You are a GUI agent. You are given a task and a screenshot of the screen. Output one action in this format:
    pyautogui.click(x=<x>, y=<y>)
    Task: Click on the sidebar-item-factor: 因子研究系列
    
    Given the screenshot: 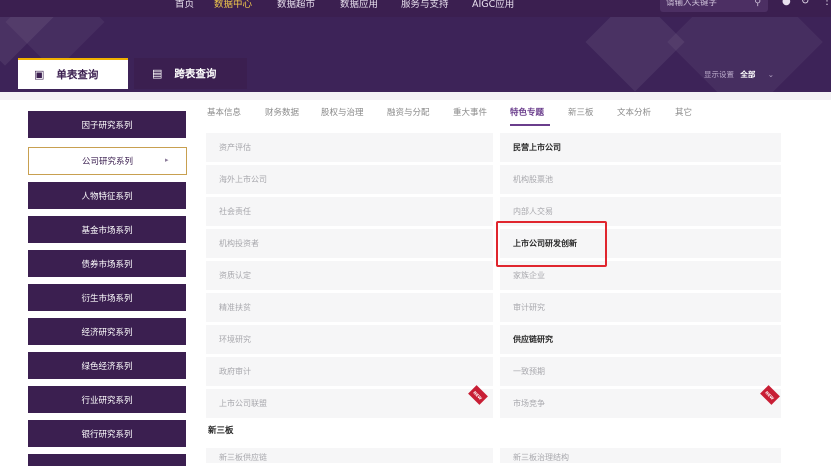 What is the action you would take?
    pyautogui.click(x=107, y=124)
    